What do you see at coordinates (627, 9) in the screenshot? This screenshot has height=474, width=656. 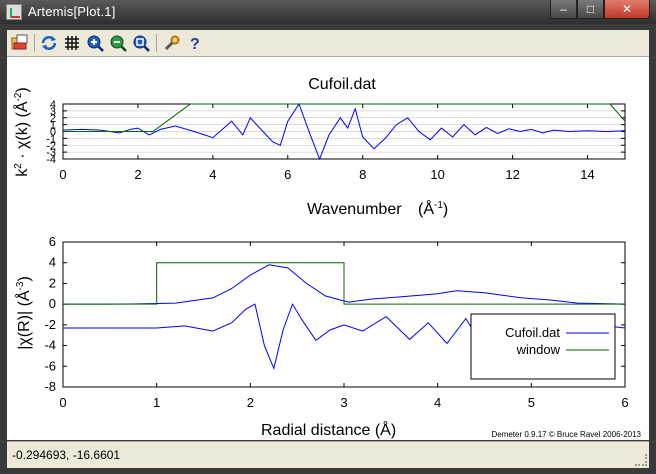 I see `close-button: ✕` at bounding box center [627, 9].